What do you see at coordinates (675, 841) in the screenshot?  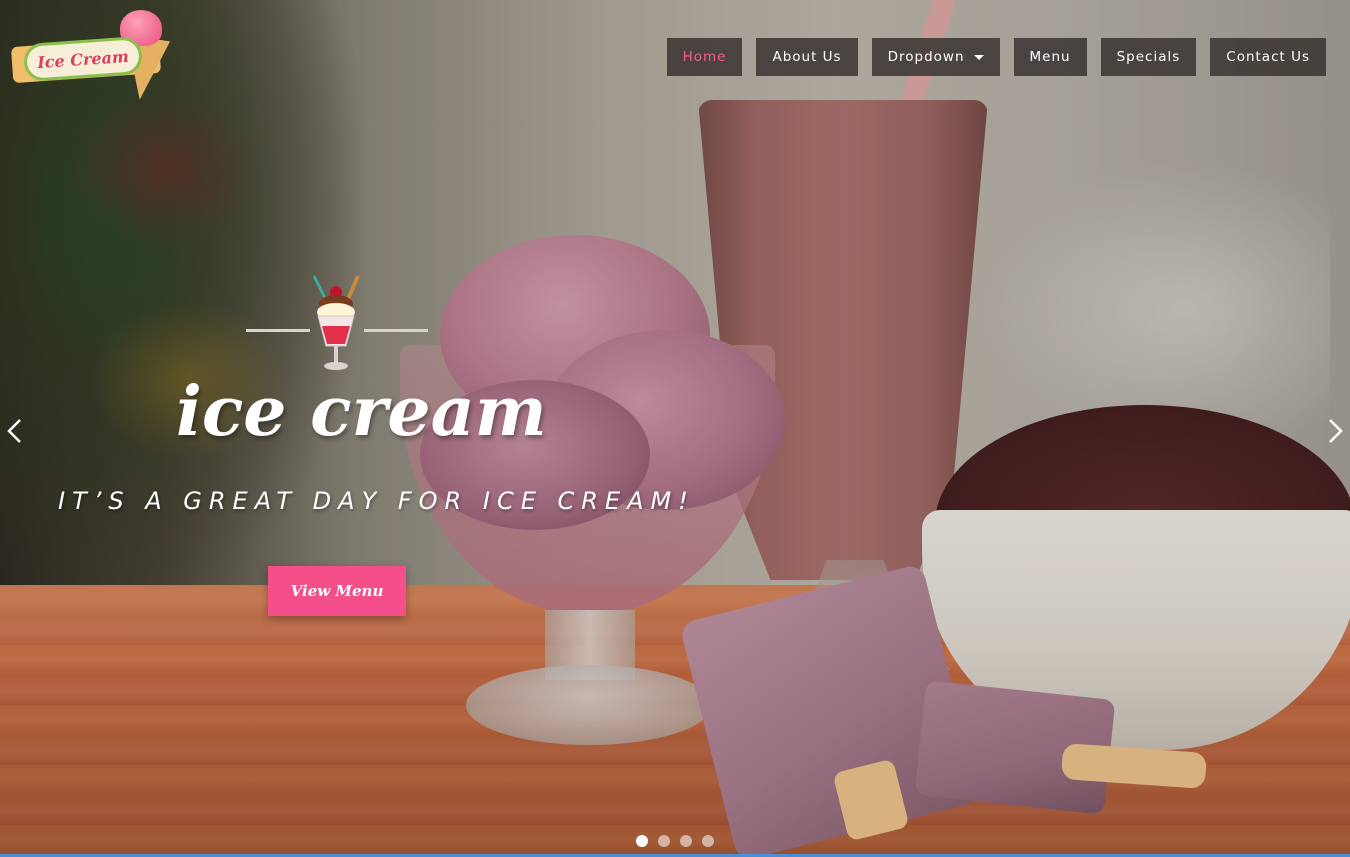 I see `carousel-indicators` at bounding box center [675, 841].